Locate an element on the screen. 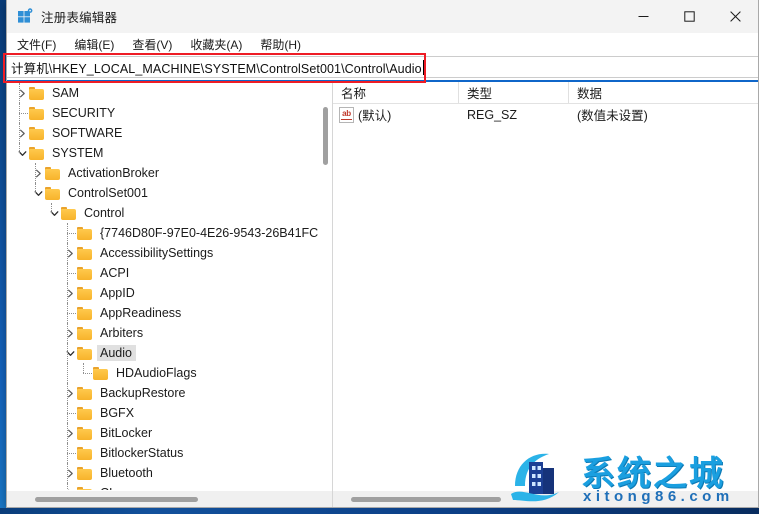 Image resolution: width=759 pixels, height=514 pixels. tree-item-arbiters: Arbiters is located at coordinates (169, 333).